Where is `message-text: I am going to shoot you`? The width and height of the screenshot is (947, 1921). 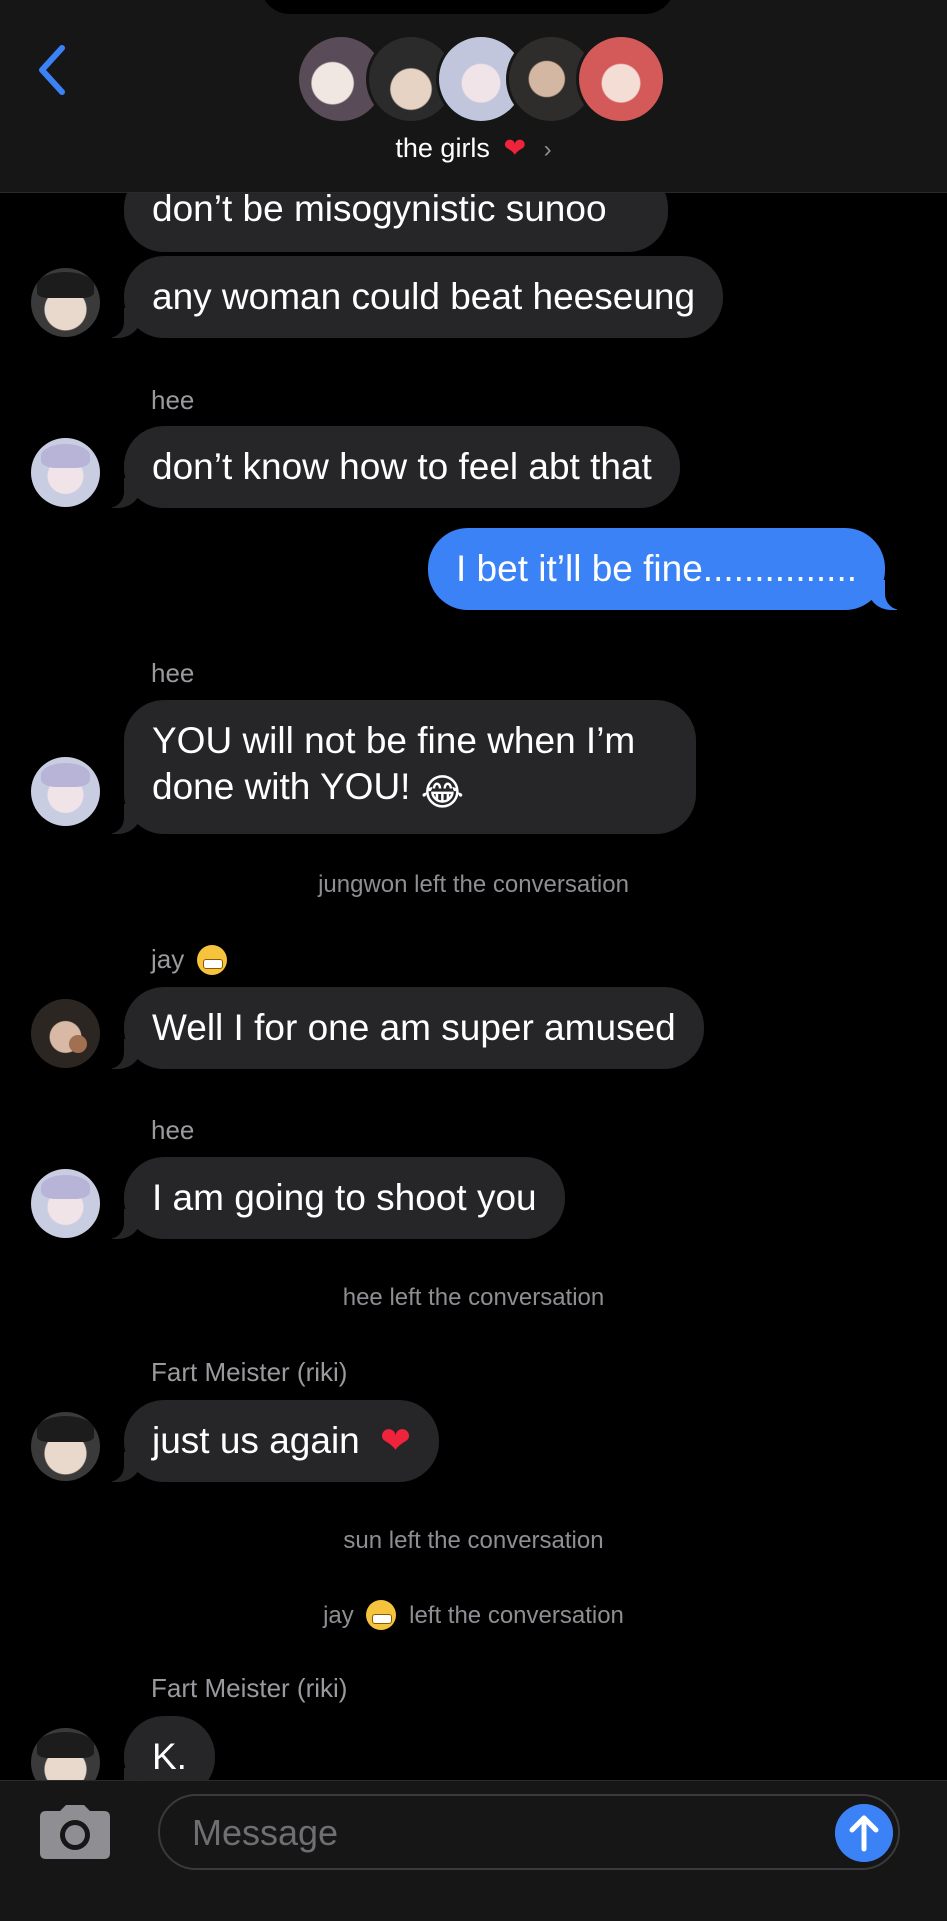 message-text: I am going to shoot you is located at coordinates (344, 1197).